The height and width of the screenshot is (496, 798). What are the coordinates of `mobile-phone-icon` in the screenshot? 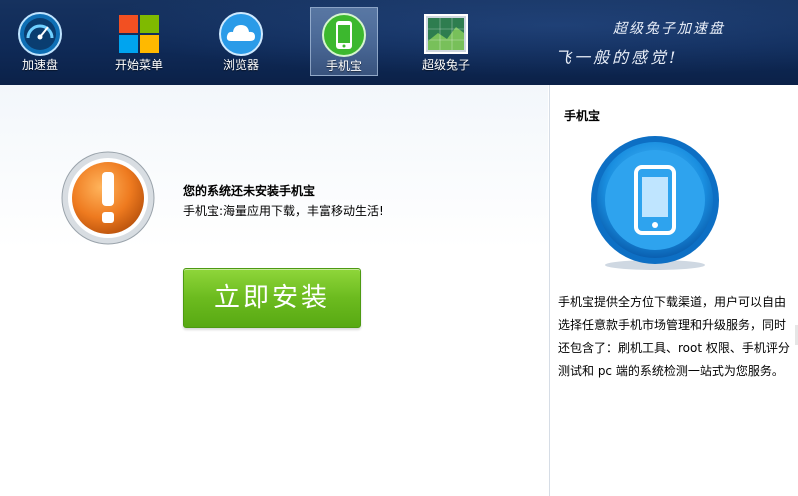 It's located at (344, 35).